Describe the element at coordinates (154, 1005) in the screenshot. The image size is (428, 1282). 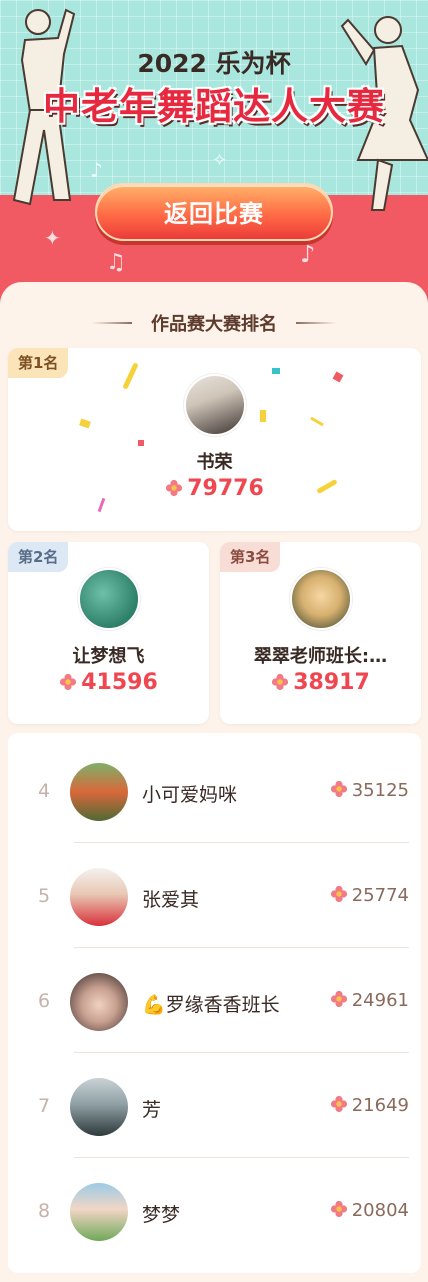
I see `flexed-biceps-icon: 💪` at that location.